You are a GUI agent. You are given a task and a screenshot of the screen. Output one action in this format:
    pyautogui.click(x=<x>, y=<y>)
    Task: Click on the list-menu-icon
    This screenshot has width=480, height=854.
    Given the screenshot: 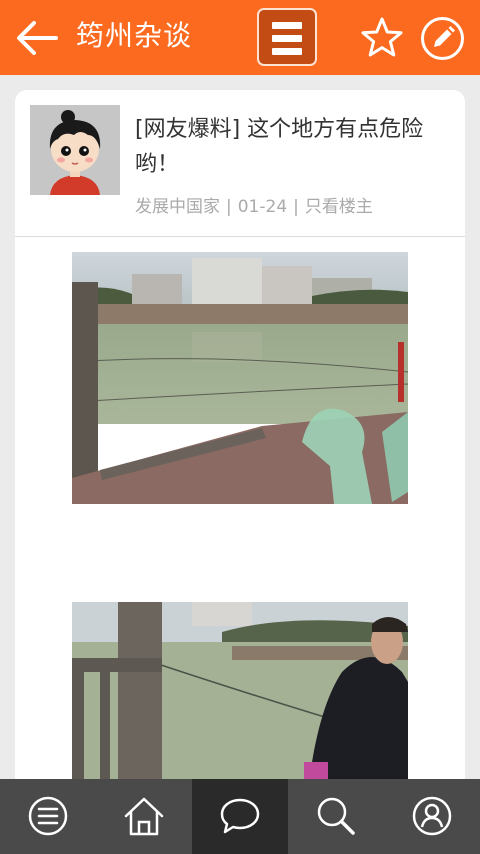 What is the action you would take?
    pyautogui.click(x=48, y=816)
    